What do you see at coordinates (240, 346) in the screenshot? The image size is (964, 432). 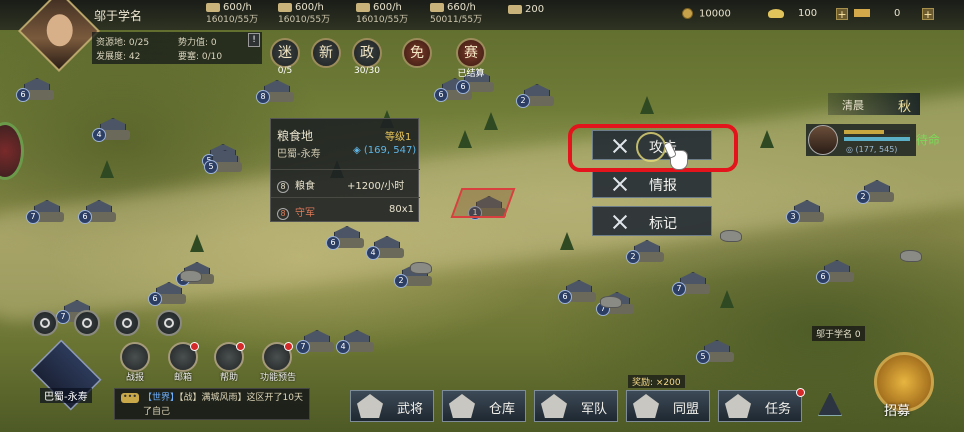 I see `help-alert-badge` at bounding box center [240, 346].